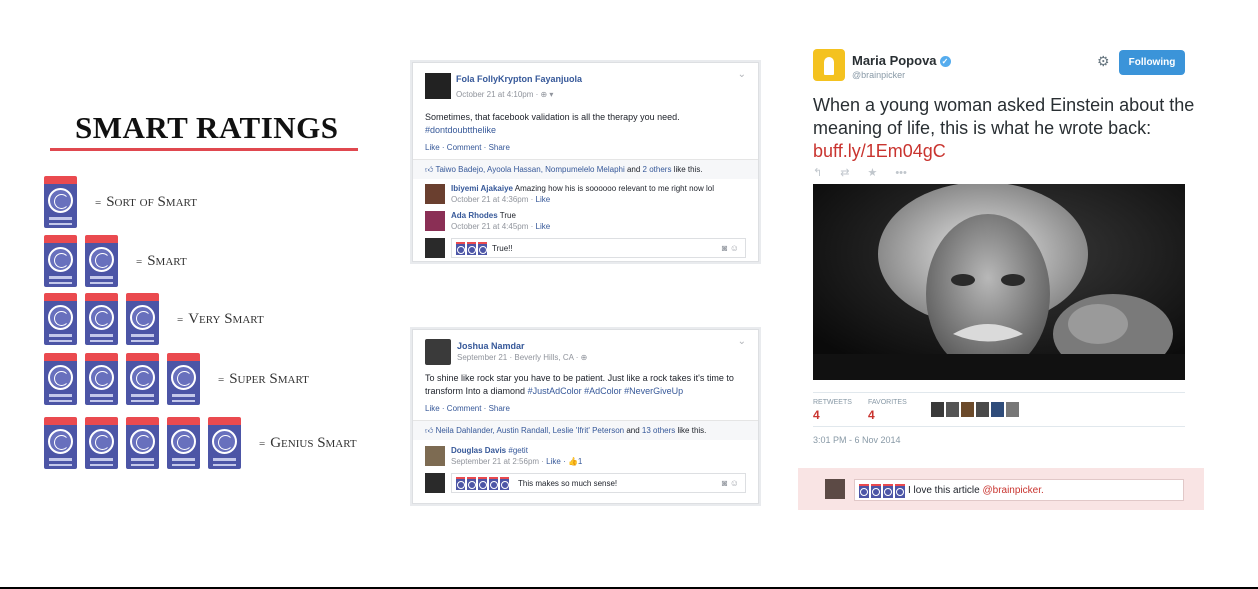  Describe the element at coordinates (207, 127) in the screenshot. I see `smart-ratings-title: SMART RATINGS` at that location.